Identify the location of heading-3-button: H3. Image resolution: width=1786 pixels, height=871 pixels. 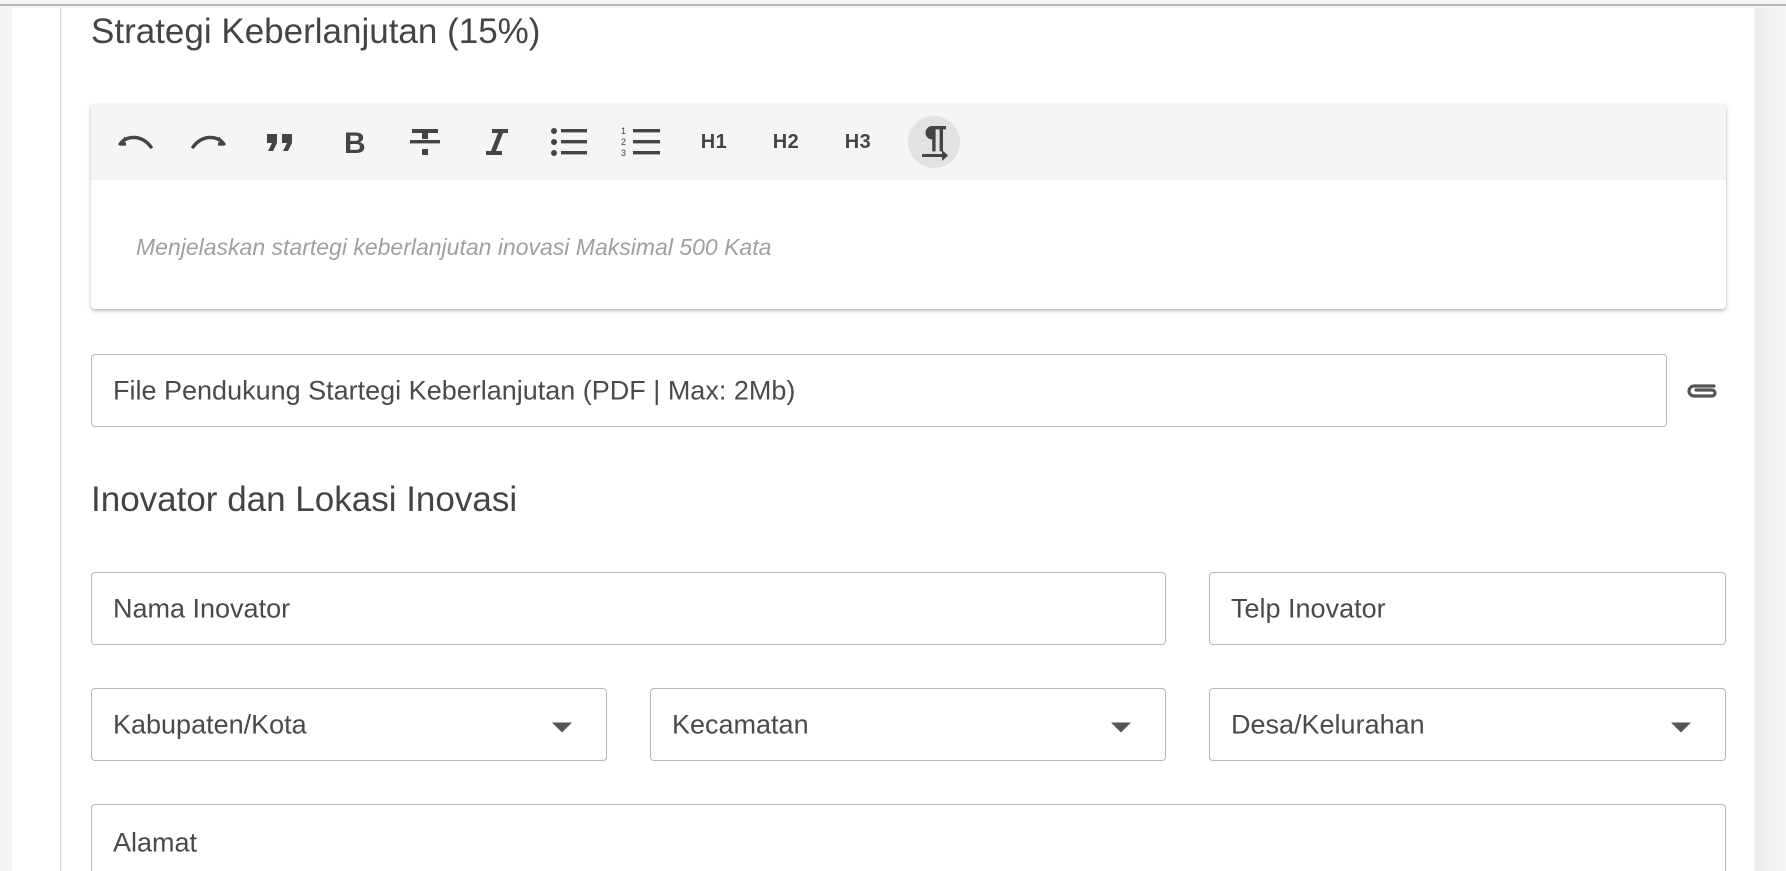
(858, 142).